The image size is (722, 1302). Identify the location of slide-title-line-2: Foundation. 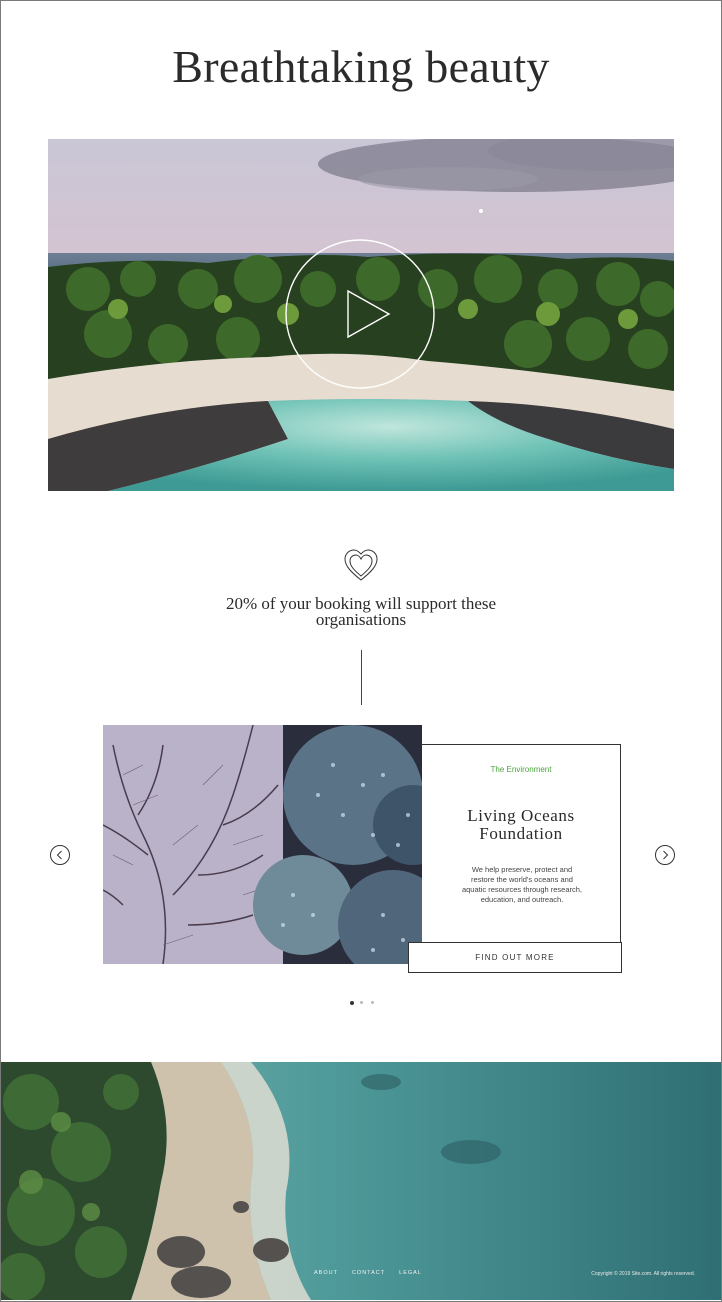
(521, 833).